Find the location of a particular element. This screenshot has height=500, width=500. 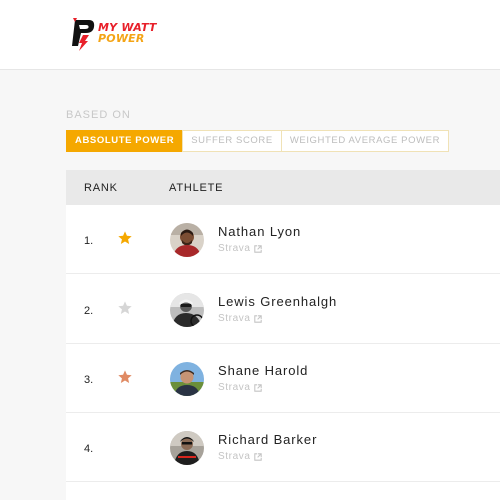

brand-logo-text: MY WATT POWER is located at coordinates (127, 33).